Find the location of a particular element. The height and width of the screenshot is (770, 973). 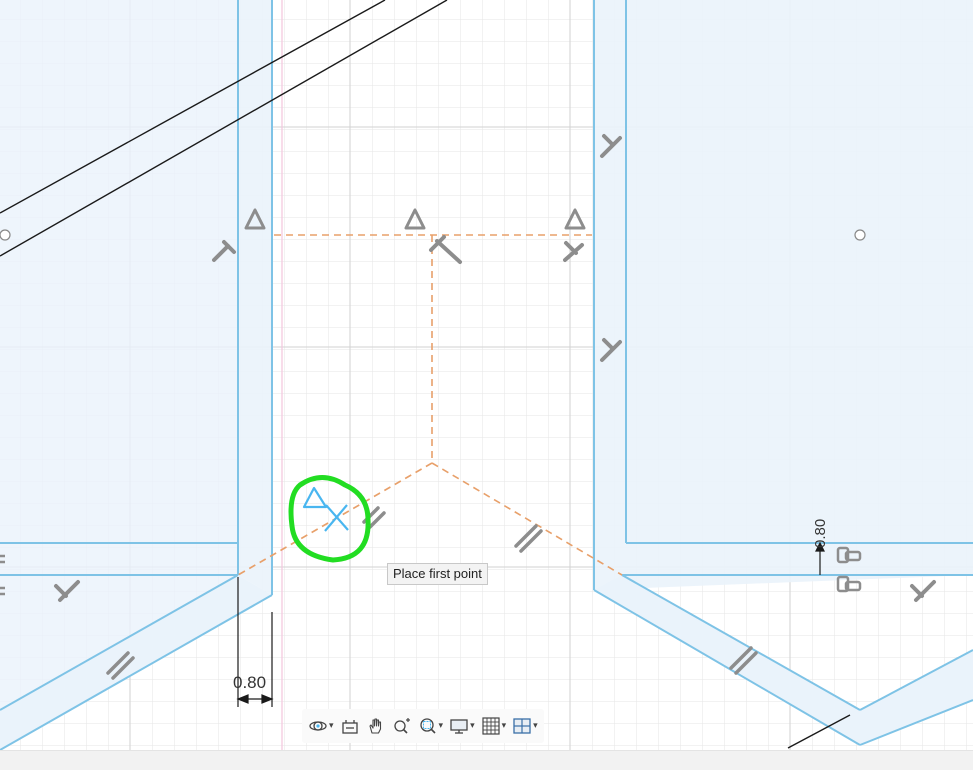

orbit-icon is located at coordinates (318, 726).